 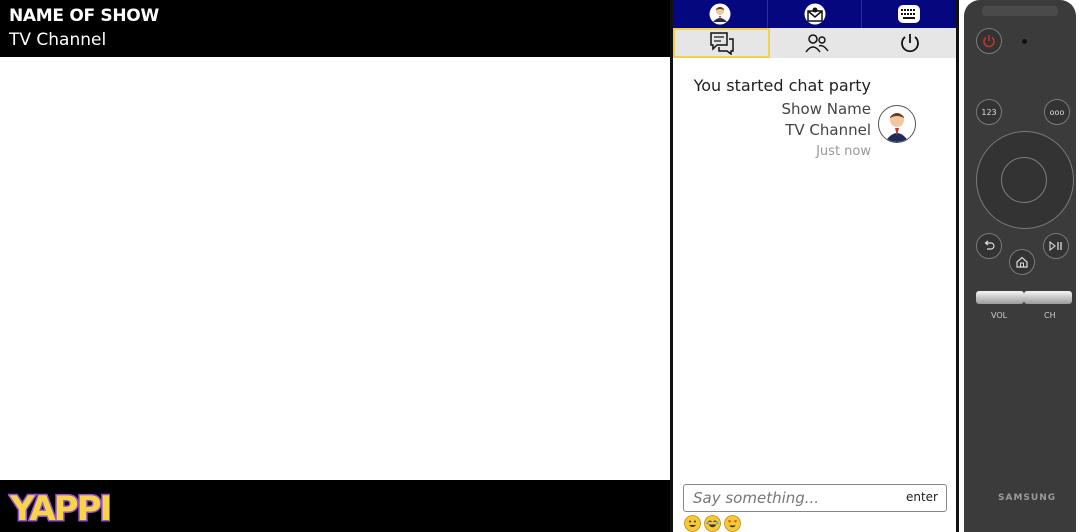 What do you see at coordinates (1057, 112) in the screenshot?
I see `remote-more-button: ooo` at bounding box center [1057, 112].